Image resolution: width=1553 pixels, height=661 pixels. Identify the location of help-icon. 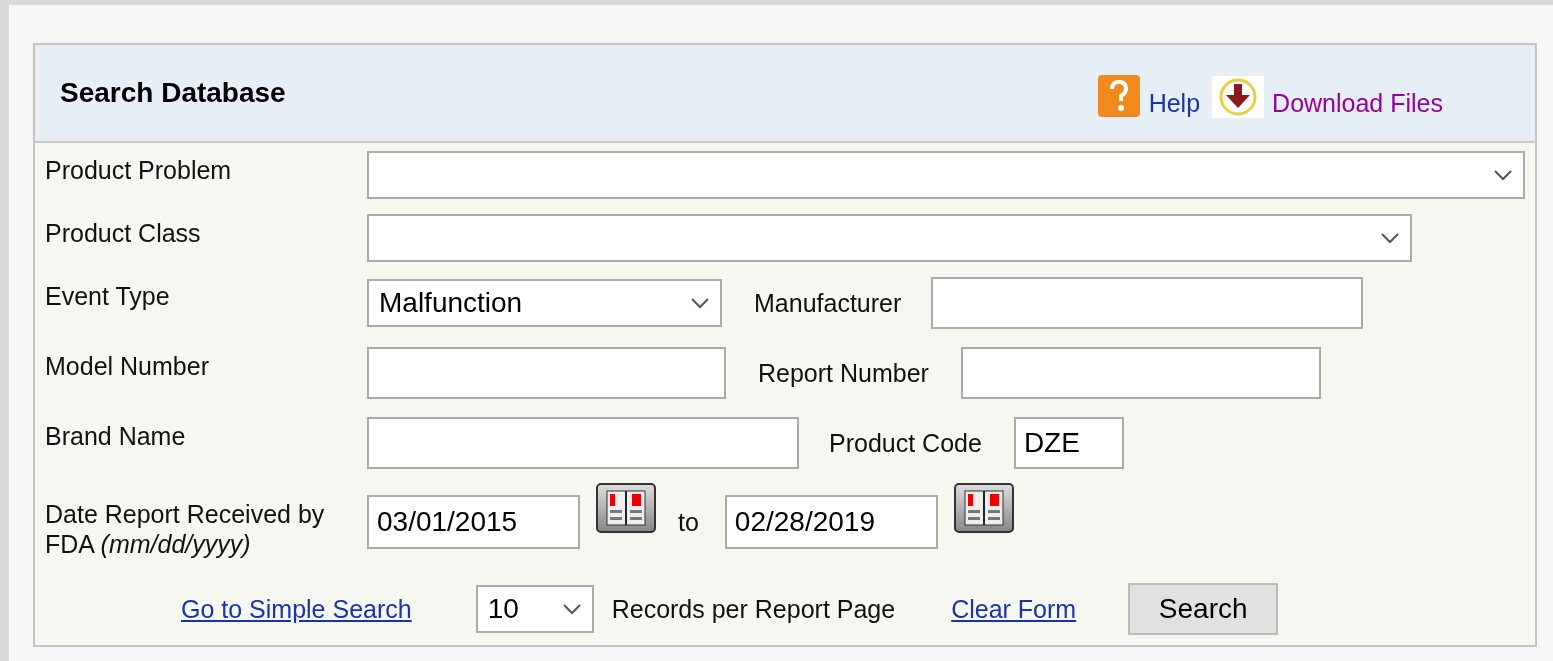
(1118, 96).